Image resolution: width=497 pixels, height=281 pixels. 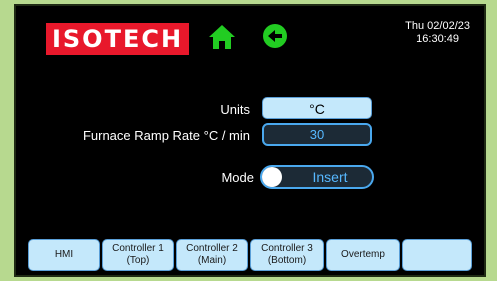 What do you see at coordinates (330, 177) in the screenshot?
I see `mode-value: Insert` at bounding box center [330, 177].